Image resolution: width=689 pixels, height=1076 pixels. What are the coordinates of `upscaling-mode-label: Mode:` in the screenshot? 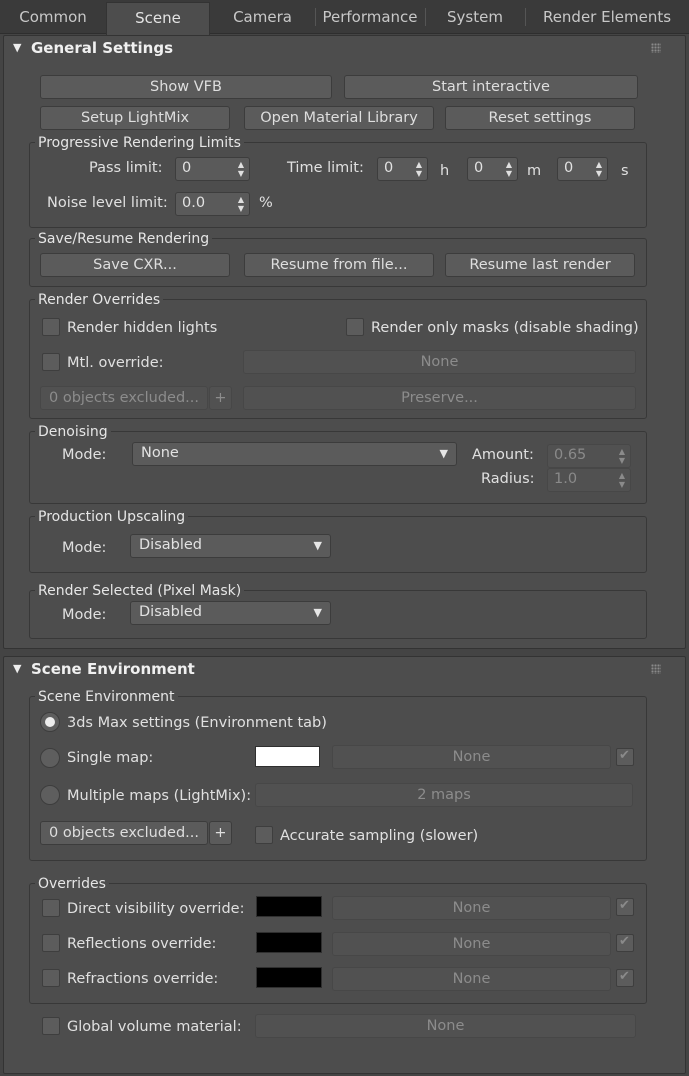 It's located at (84, 548).